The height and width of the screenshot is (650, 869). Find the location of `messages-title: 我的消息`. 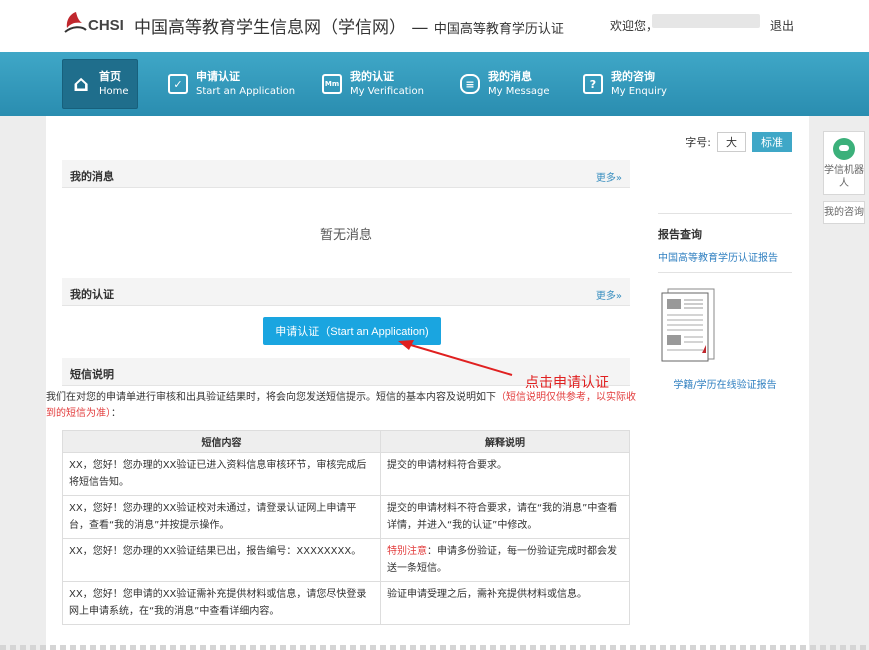

messages-title: 我的消息 is located at coordinates (92, 176).